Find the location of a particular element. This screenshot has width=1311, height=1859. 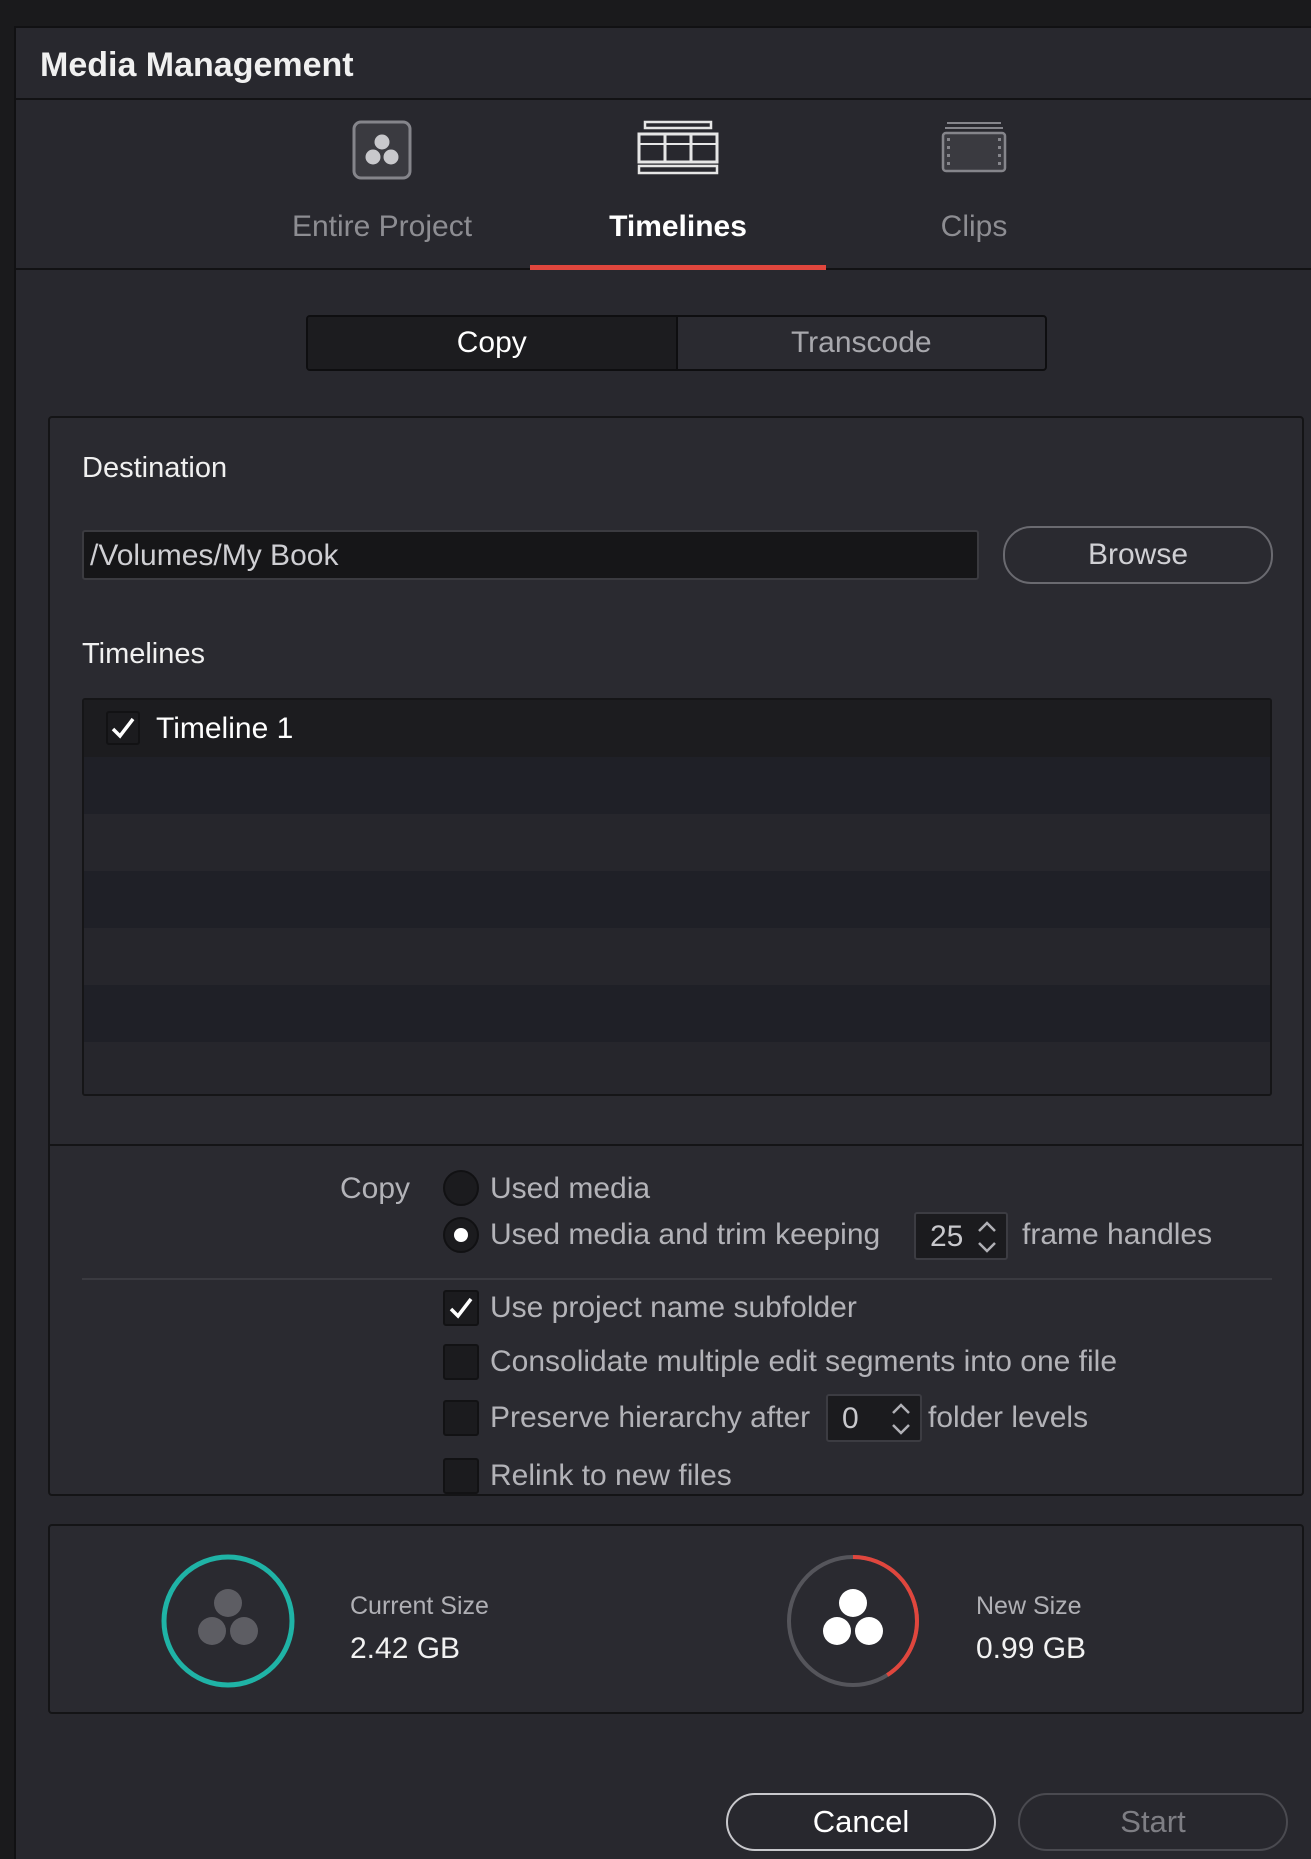

tab-bar: Entire Project Timelines Clips is located at coordinates (663, 185).